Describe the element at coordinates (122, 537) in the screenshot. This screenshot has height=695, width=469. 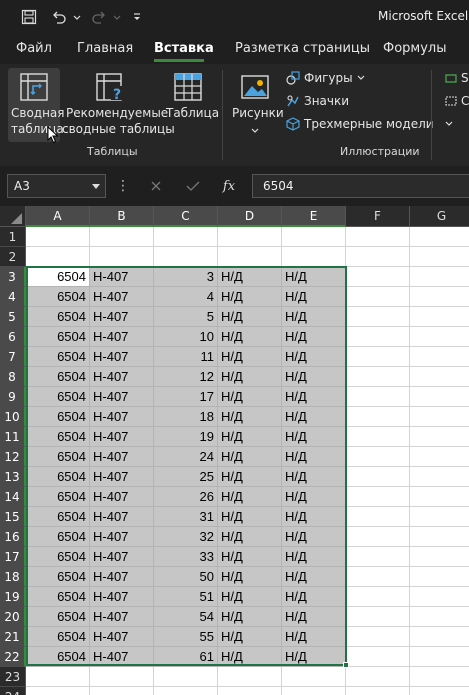
I see `cell-b16: Н-407` at that location.